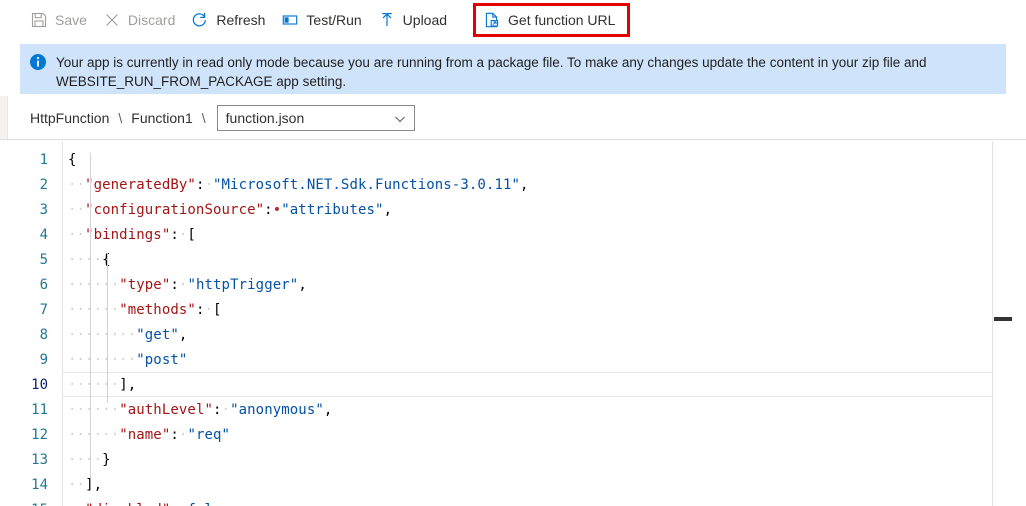 The image size is (1026, 506). I want to click on code-line: 8 ········"get",, so click(513, 334).